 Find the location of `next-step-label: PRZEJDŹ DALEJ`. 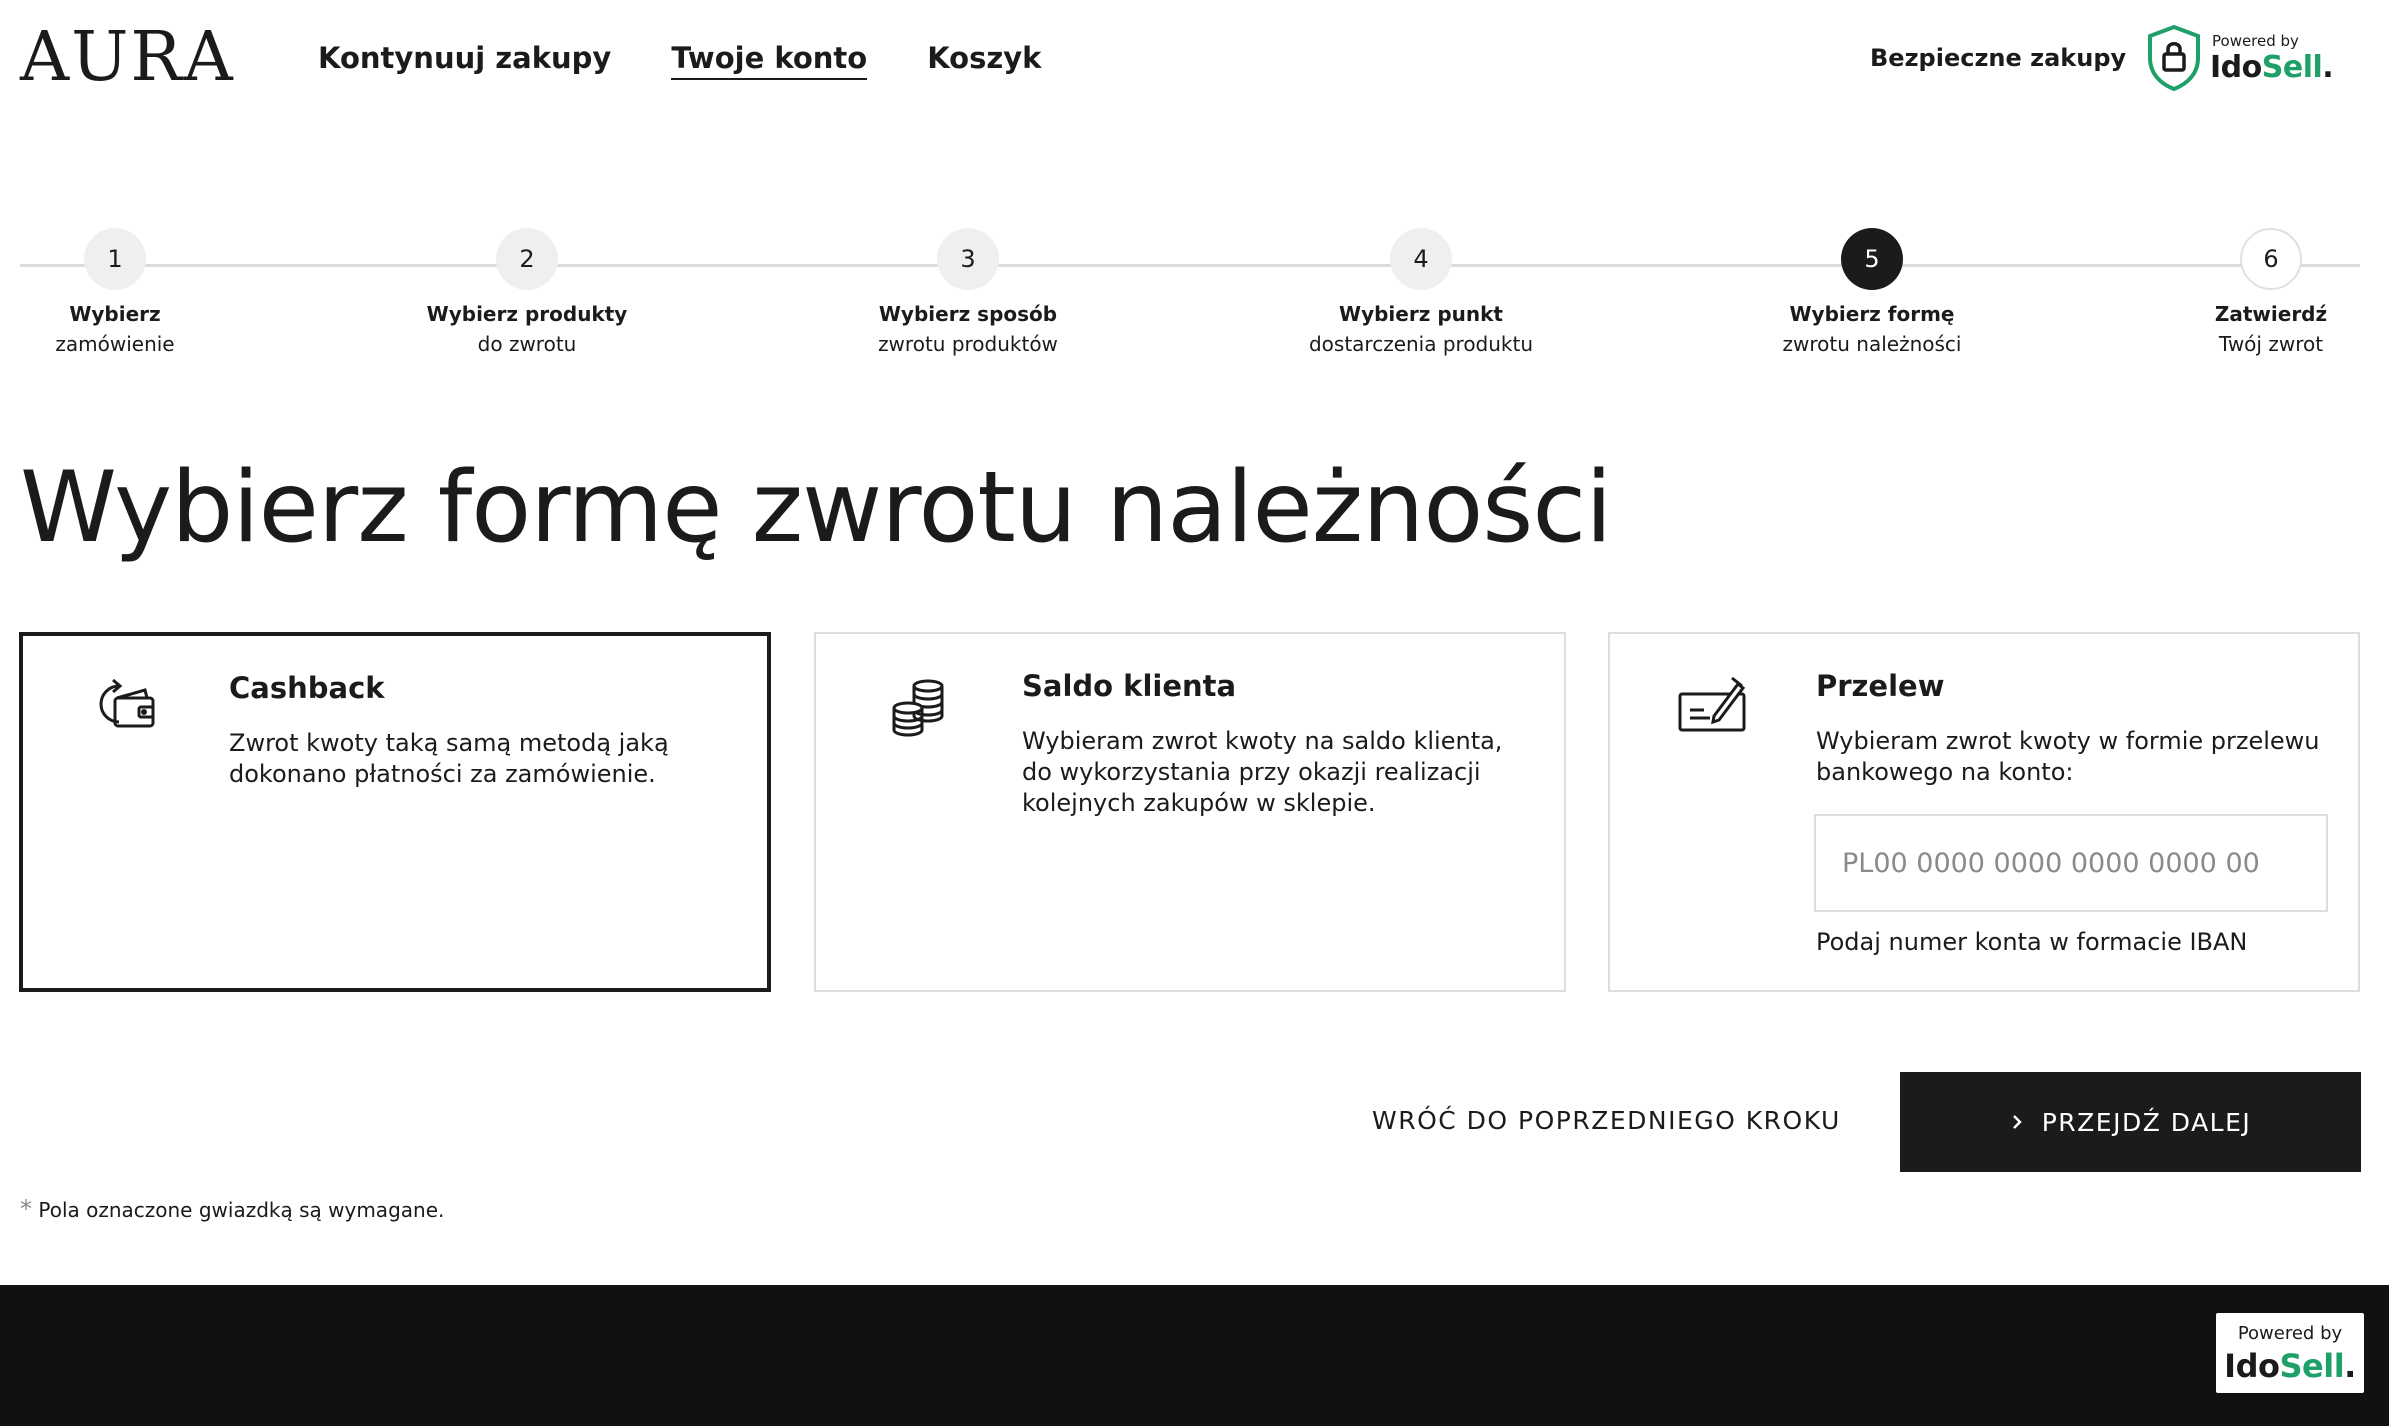

next-step-label: PRZEJDŹ DALEJ is located at coordinates (2146, 1122).